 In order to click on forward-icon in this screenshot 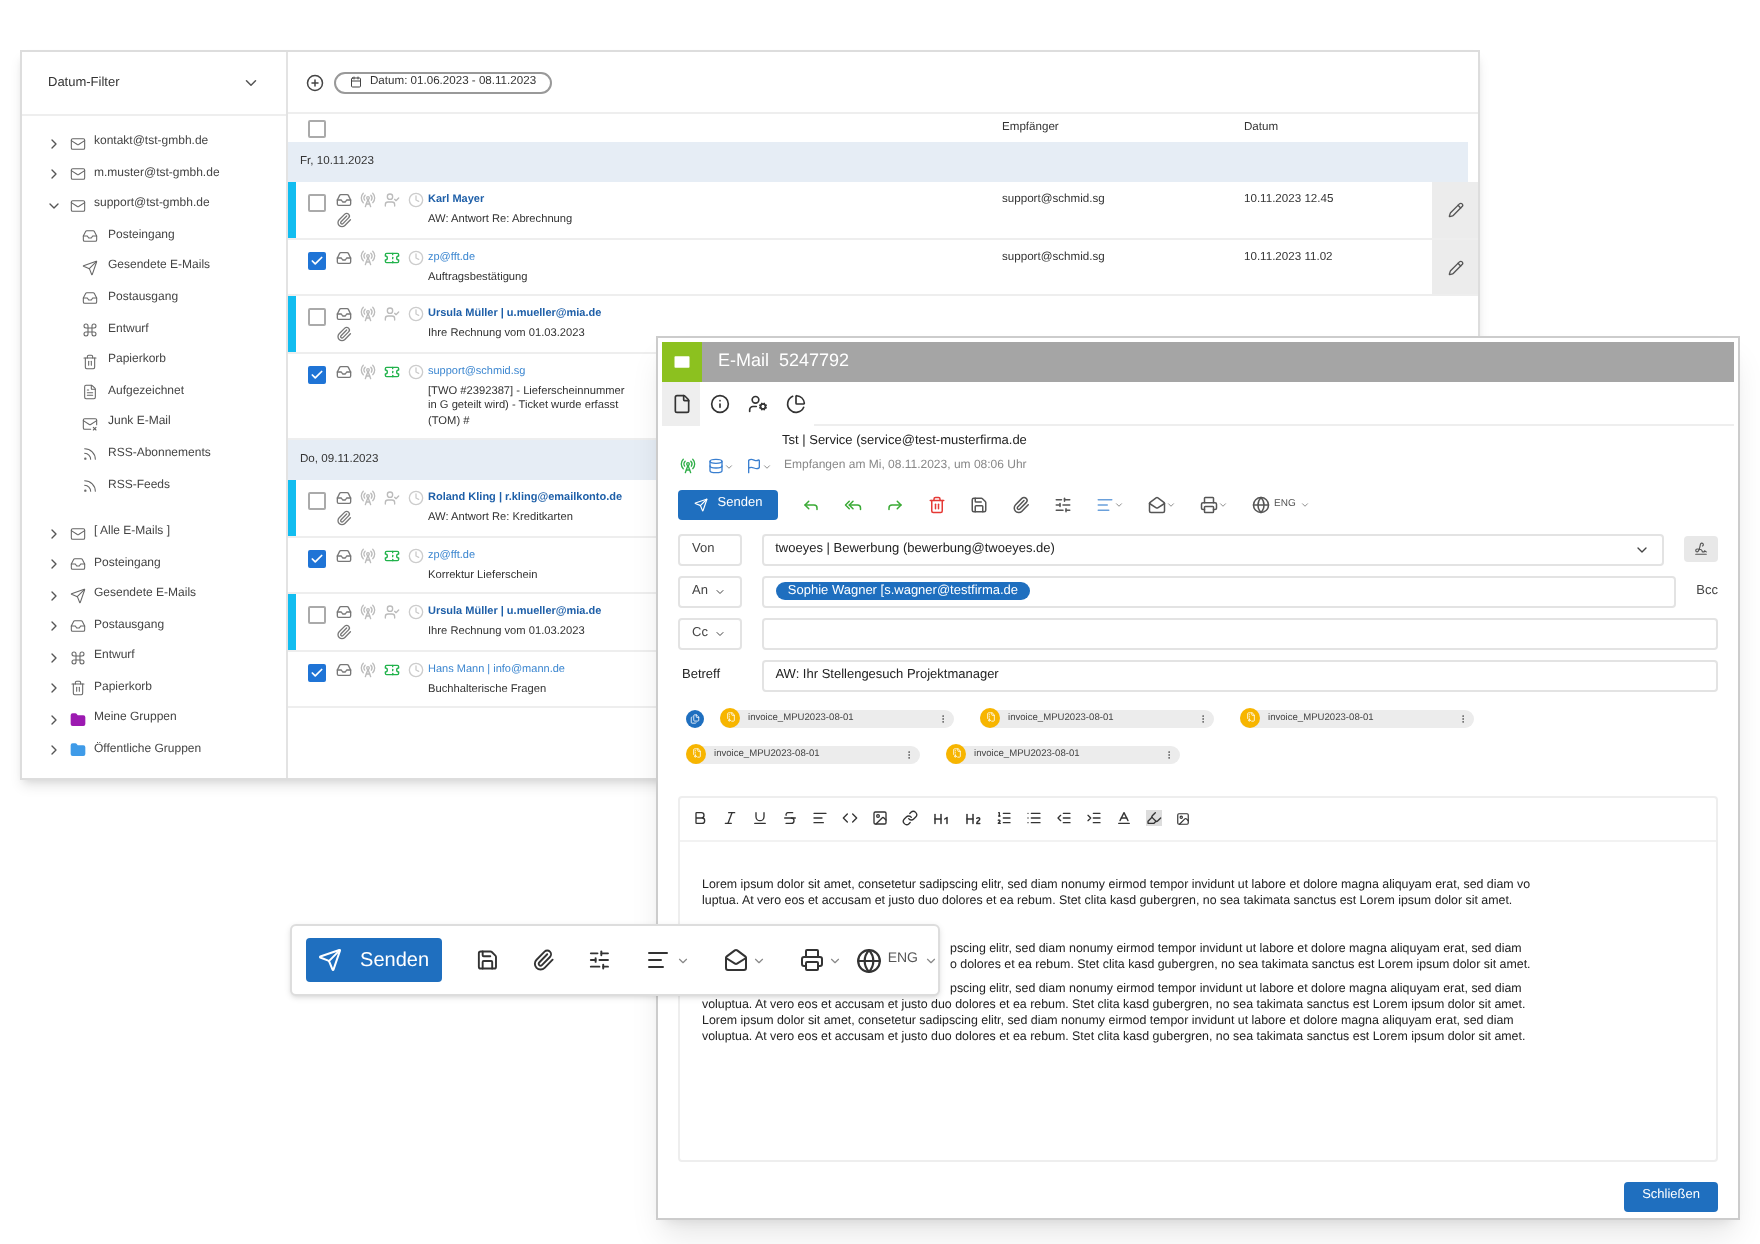, I will do `click(895, 504)`.